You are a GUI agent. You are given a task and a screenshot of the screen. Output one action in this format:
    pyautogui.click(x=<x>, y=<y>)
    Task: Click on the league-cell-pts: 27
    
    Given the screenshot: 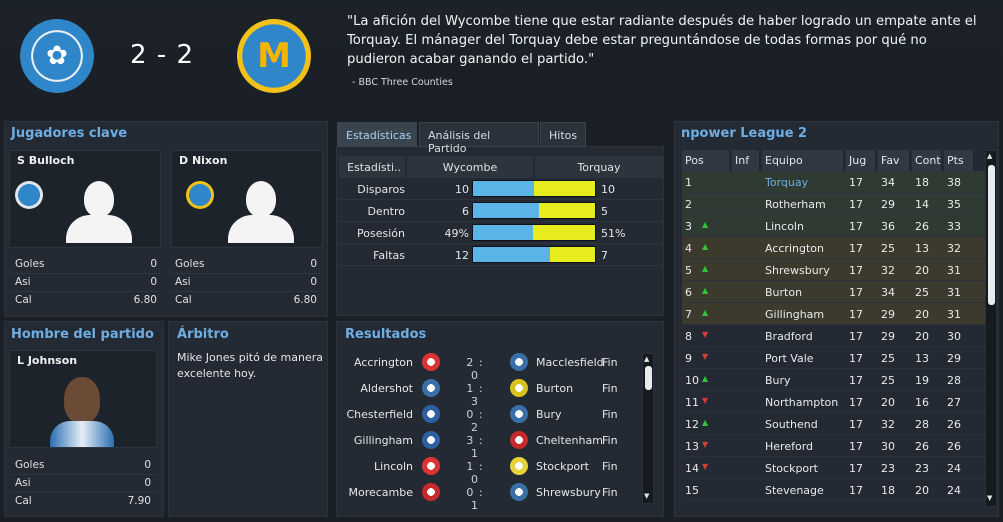 What is the action you would take?
    pyautogui.click(x=954, y=402)
    